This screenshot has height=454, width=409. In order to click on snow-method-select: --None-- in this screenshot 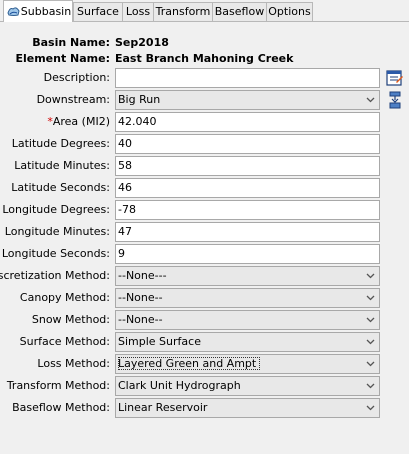, I will do `click(247, 320)`.